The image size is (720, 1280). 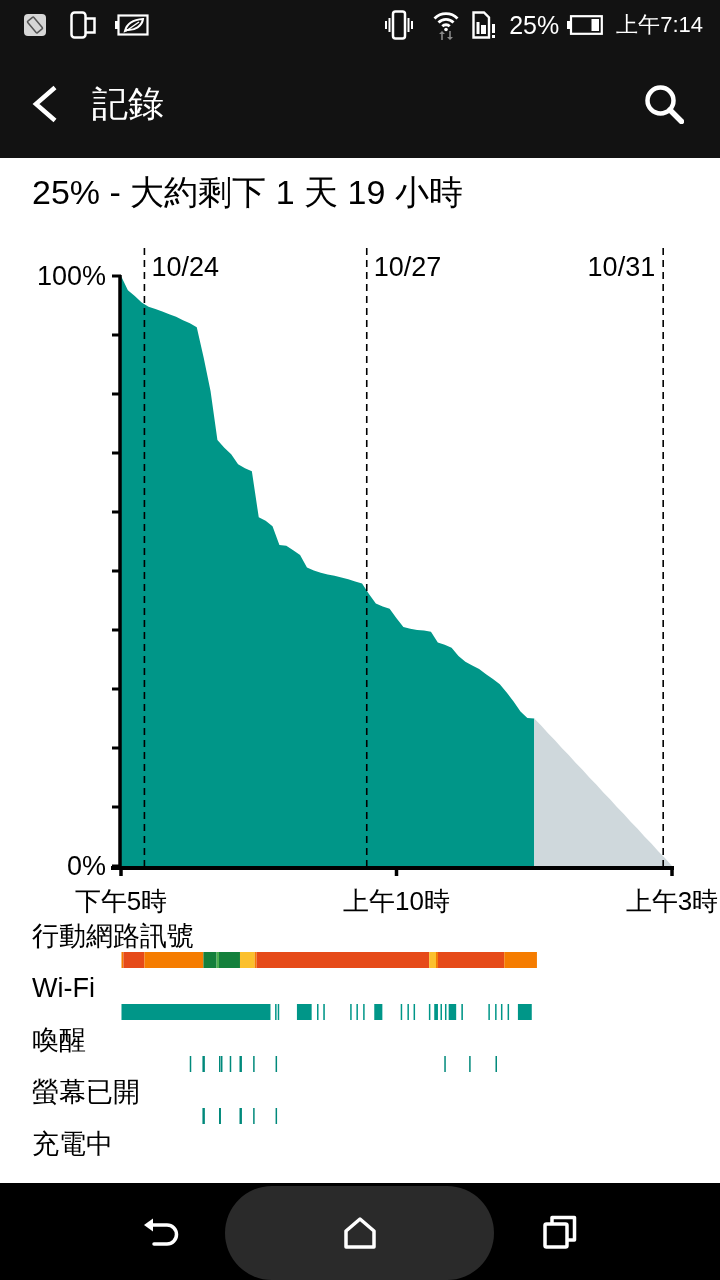 What do you see at coordinates (72, 1144) in the screenshot?
I see `timeline-label: 充電中` at bounding box center [72, 1144].